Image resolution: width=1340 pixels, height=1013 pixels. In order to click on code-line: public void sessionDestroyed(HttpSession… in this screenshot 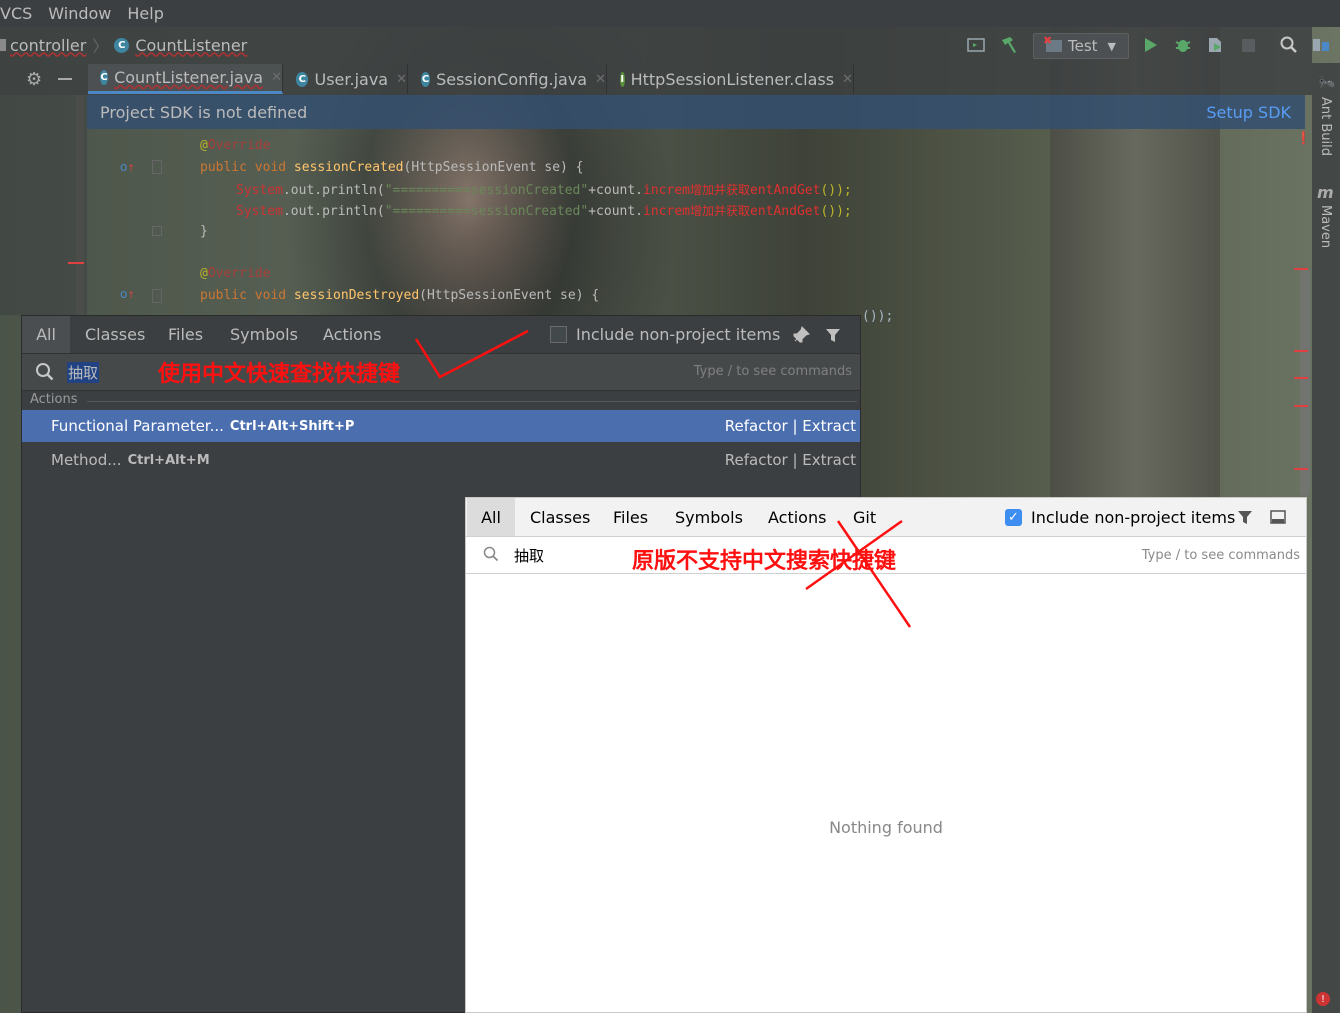, I will do `click(399, 295)`.